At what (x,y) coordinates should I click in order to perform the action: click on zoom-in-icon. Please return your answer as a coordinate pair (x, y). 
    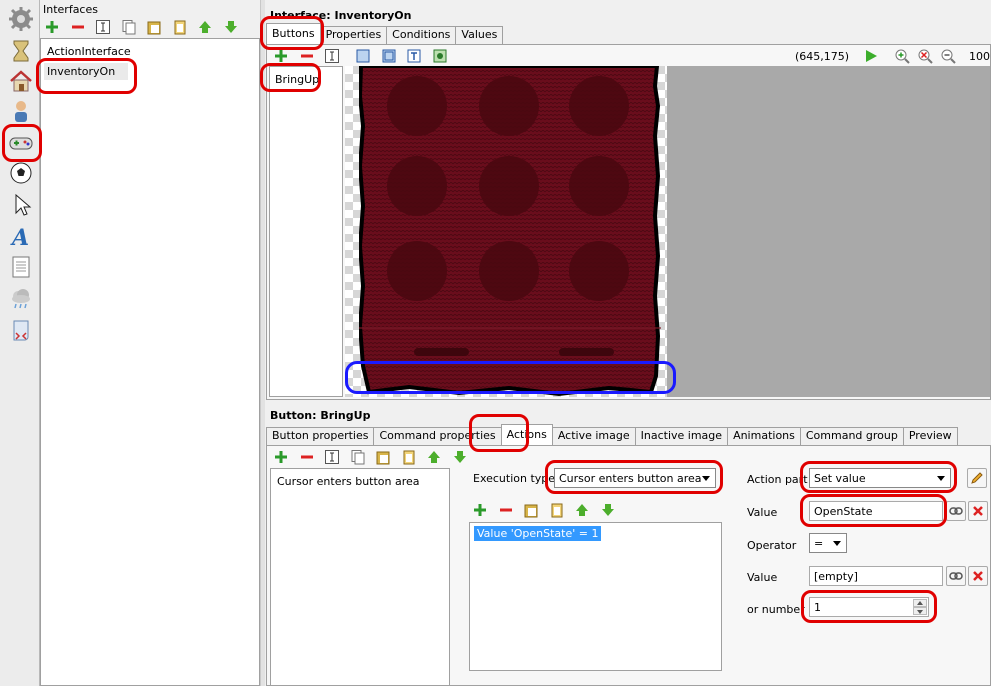
    Looking at the image, I should click on (902, 56).